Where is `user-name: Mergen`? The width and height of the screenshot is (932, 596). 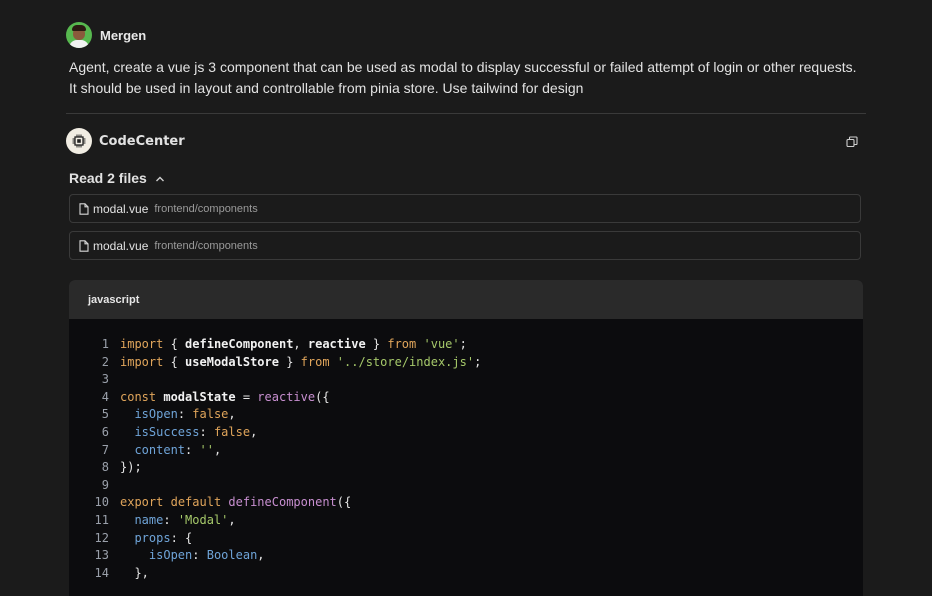
user-name: Mergen is located at coordinates (123, 35).